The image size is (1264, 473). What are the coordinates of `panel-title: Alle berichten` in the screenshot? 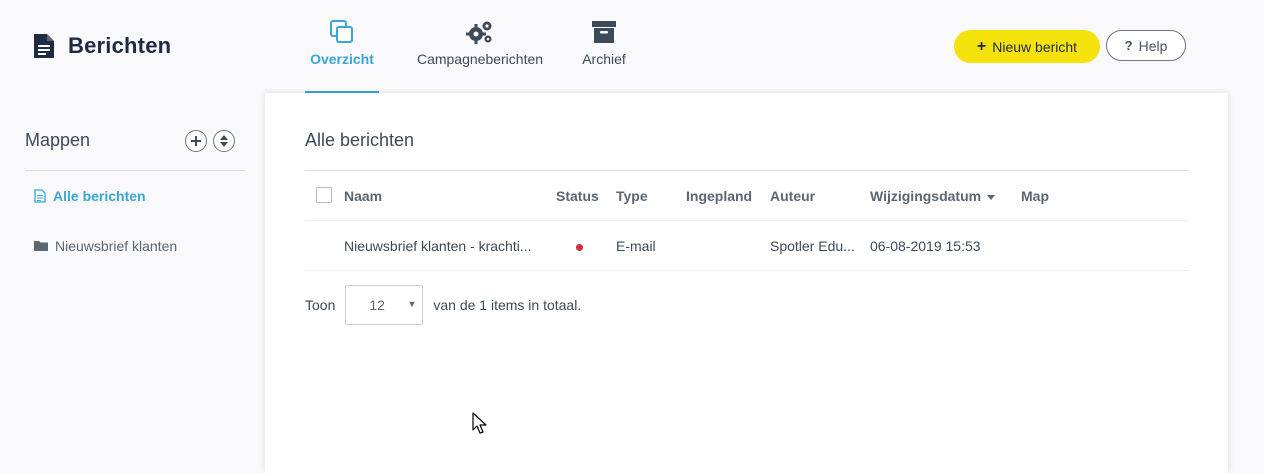 It's located at (360, 140).